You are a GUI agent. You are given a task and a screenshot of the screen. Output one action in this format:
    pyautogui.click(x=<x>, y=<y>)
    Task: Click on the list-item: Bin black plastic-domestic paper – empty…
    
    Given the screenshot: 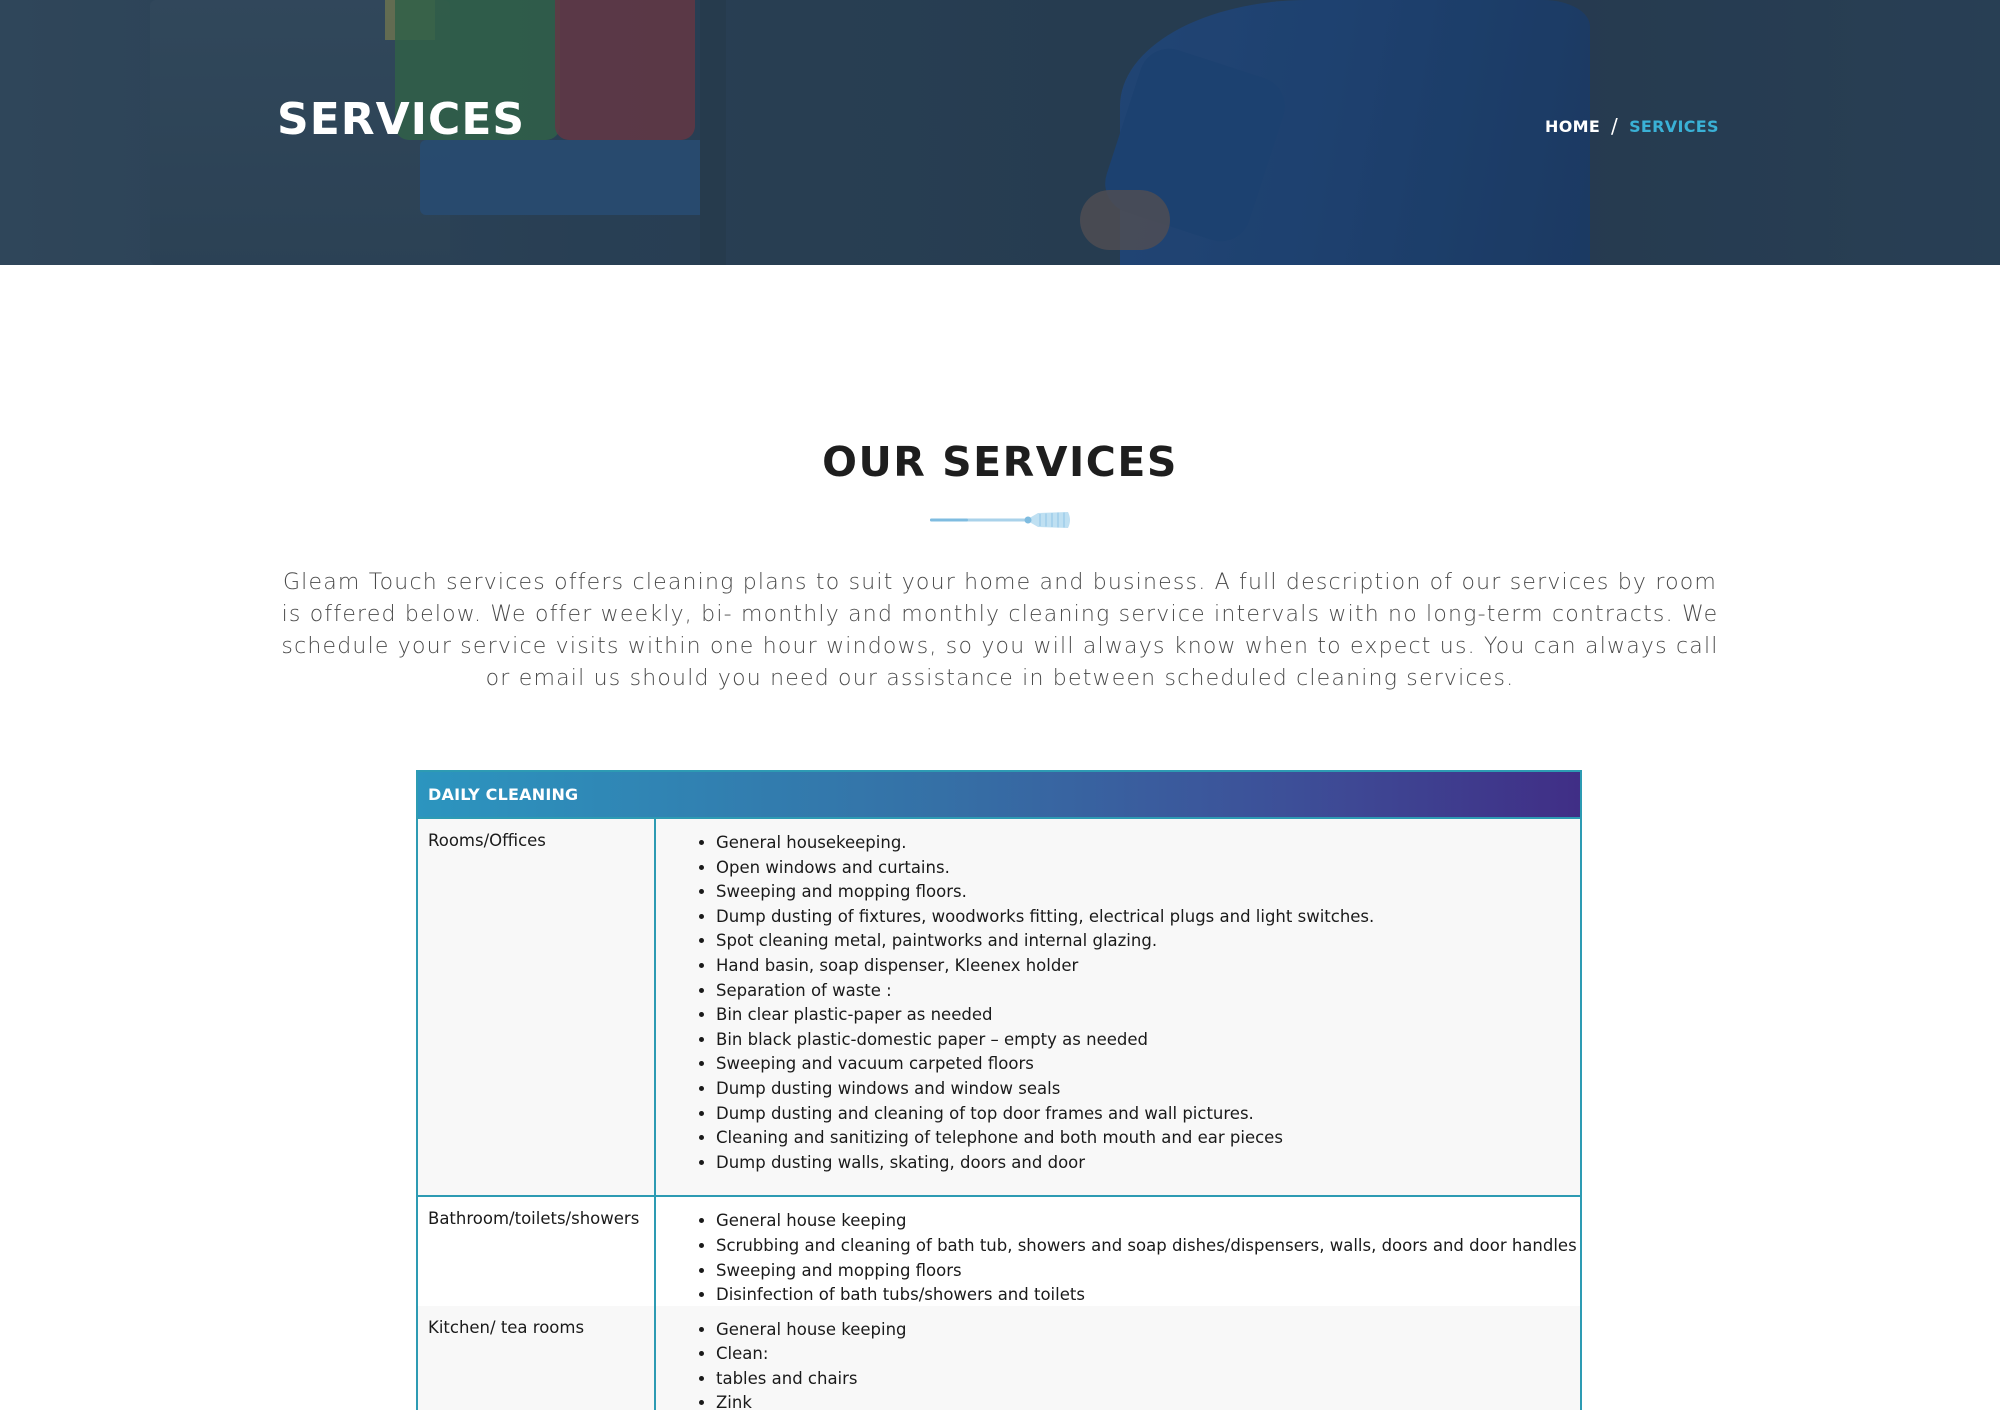 What is the action you would take?
    pyautogui.click(x=1148, y=1040)
    